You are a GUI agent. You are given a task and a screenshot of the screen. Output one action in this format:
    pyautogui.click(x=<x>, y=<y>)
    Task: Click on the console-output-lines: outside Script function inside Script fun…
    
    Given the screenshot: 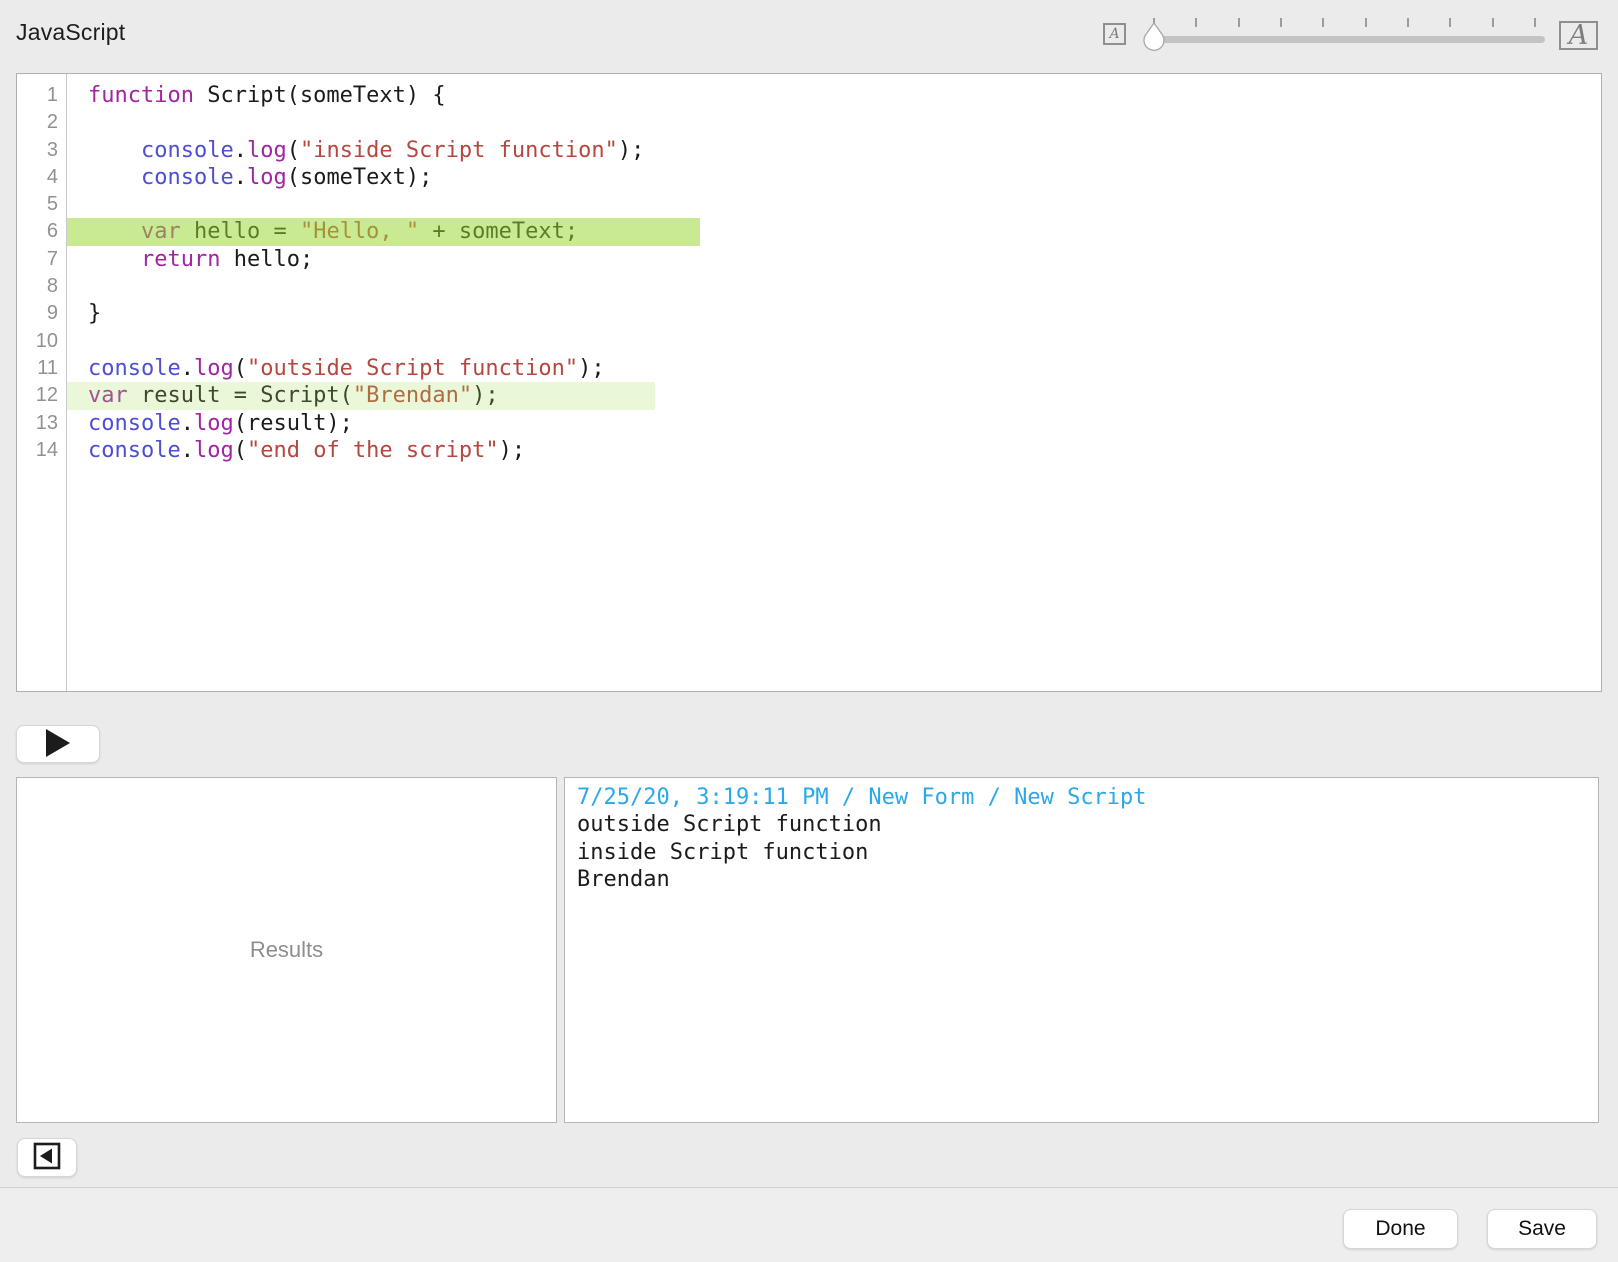 What is the action you would take?
    pyautogui.click(x=1081, y=852)
    